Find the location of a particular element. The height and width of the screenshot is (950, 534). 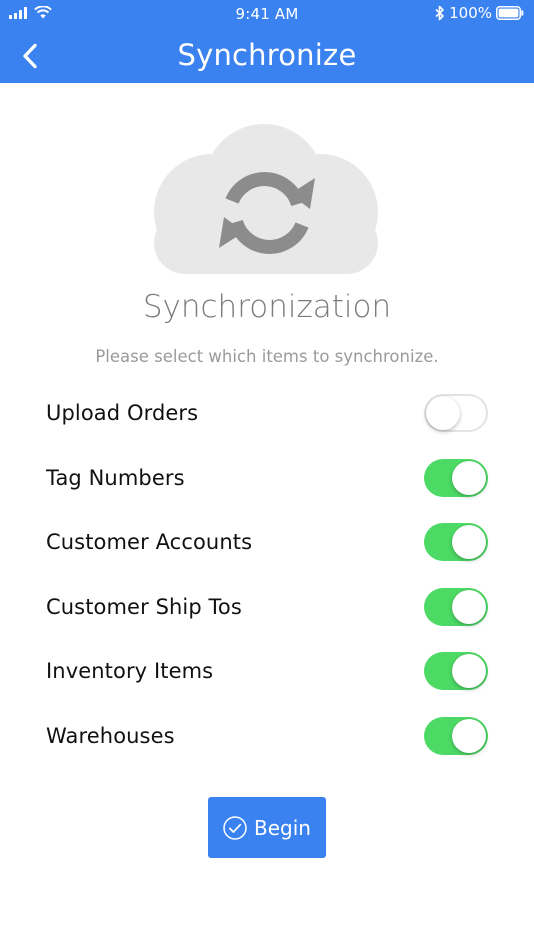

toggle-inventory-items is located at coordinates (456, 671).